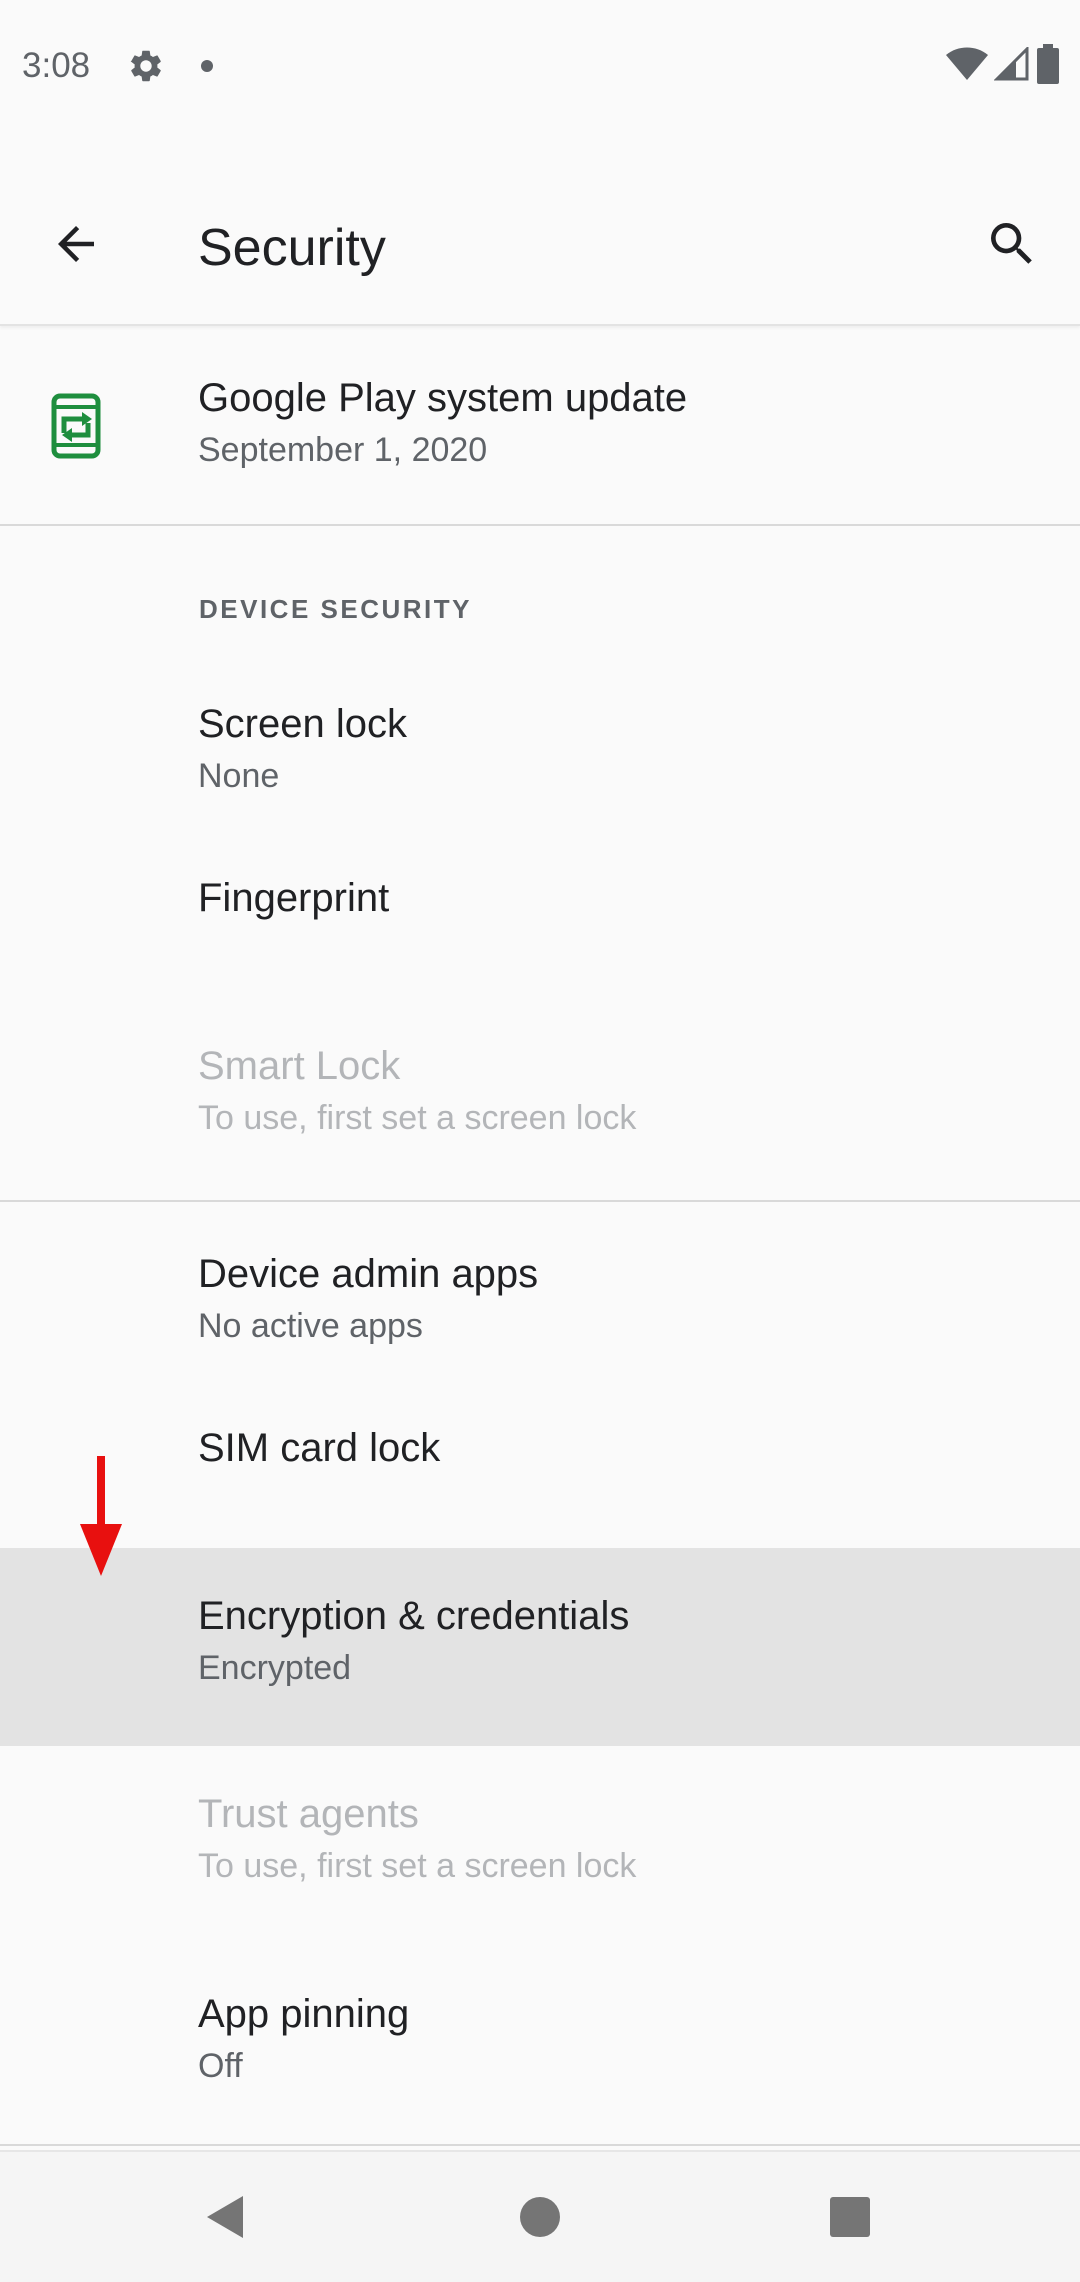 The image size is (1080, 2282). I want to click on arrow-back-icon, so click(76, 244).